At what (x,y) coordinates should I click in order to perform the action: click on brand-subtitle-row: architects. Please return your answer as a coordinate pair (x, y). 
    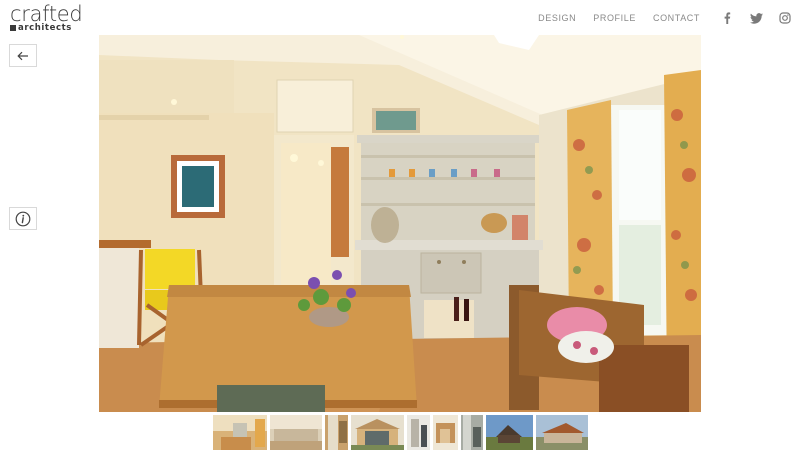
    Looking at the image, I should click on (46, 28).